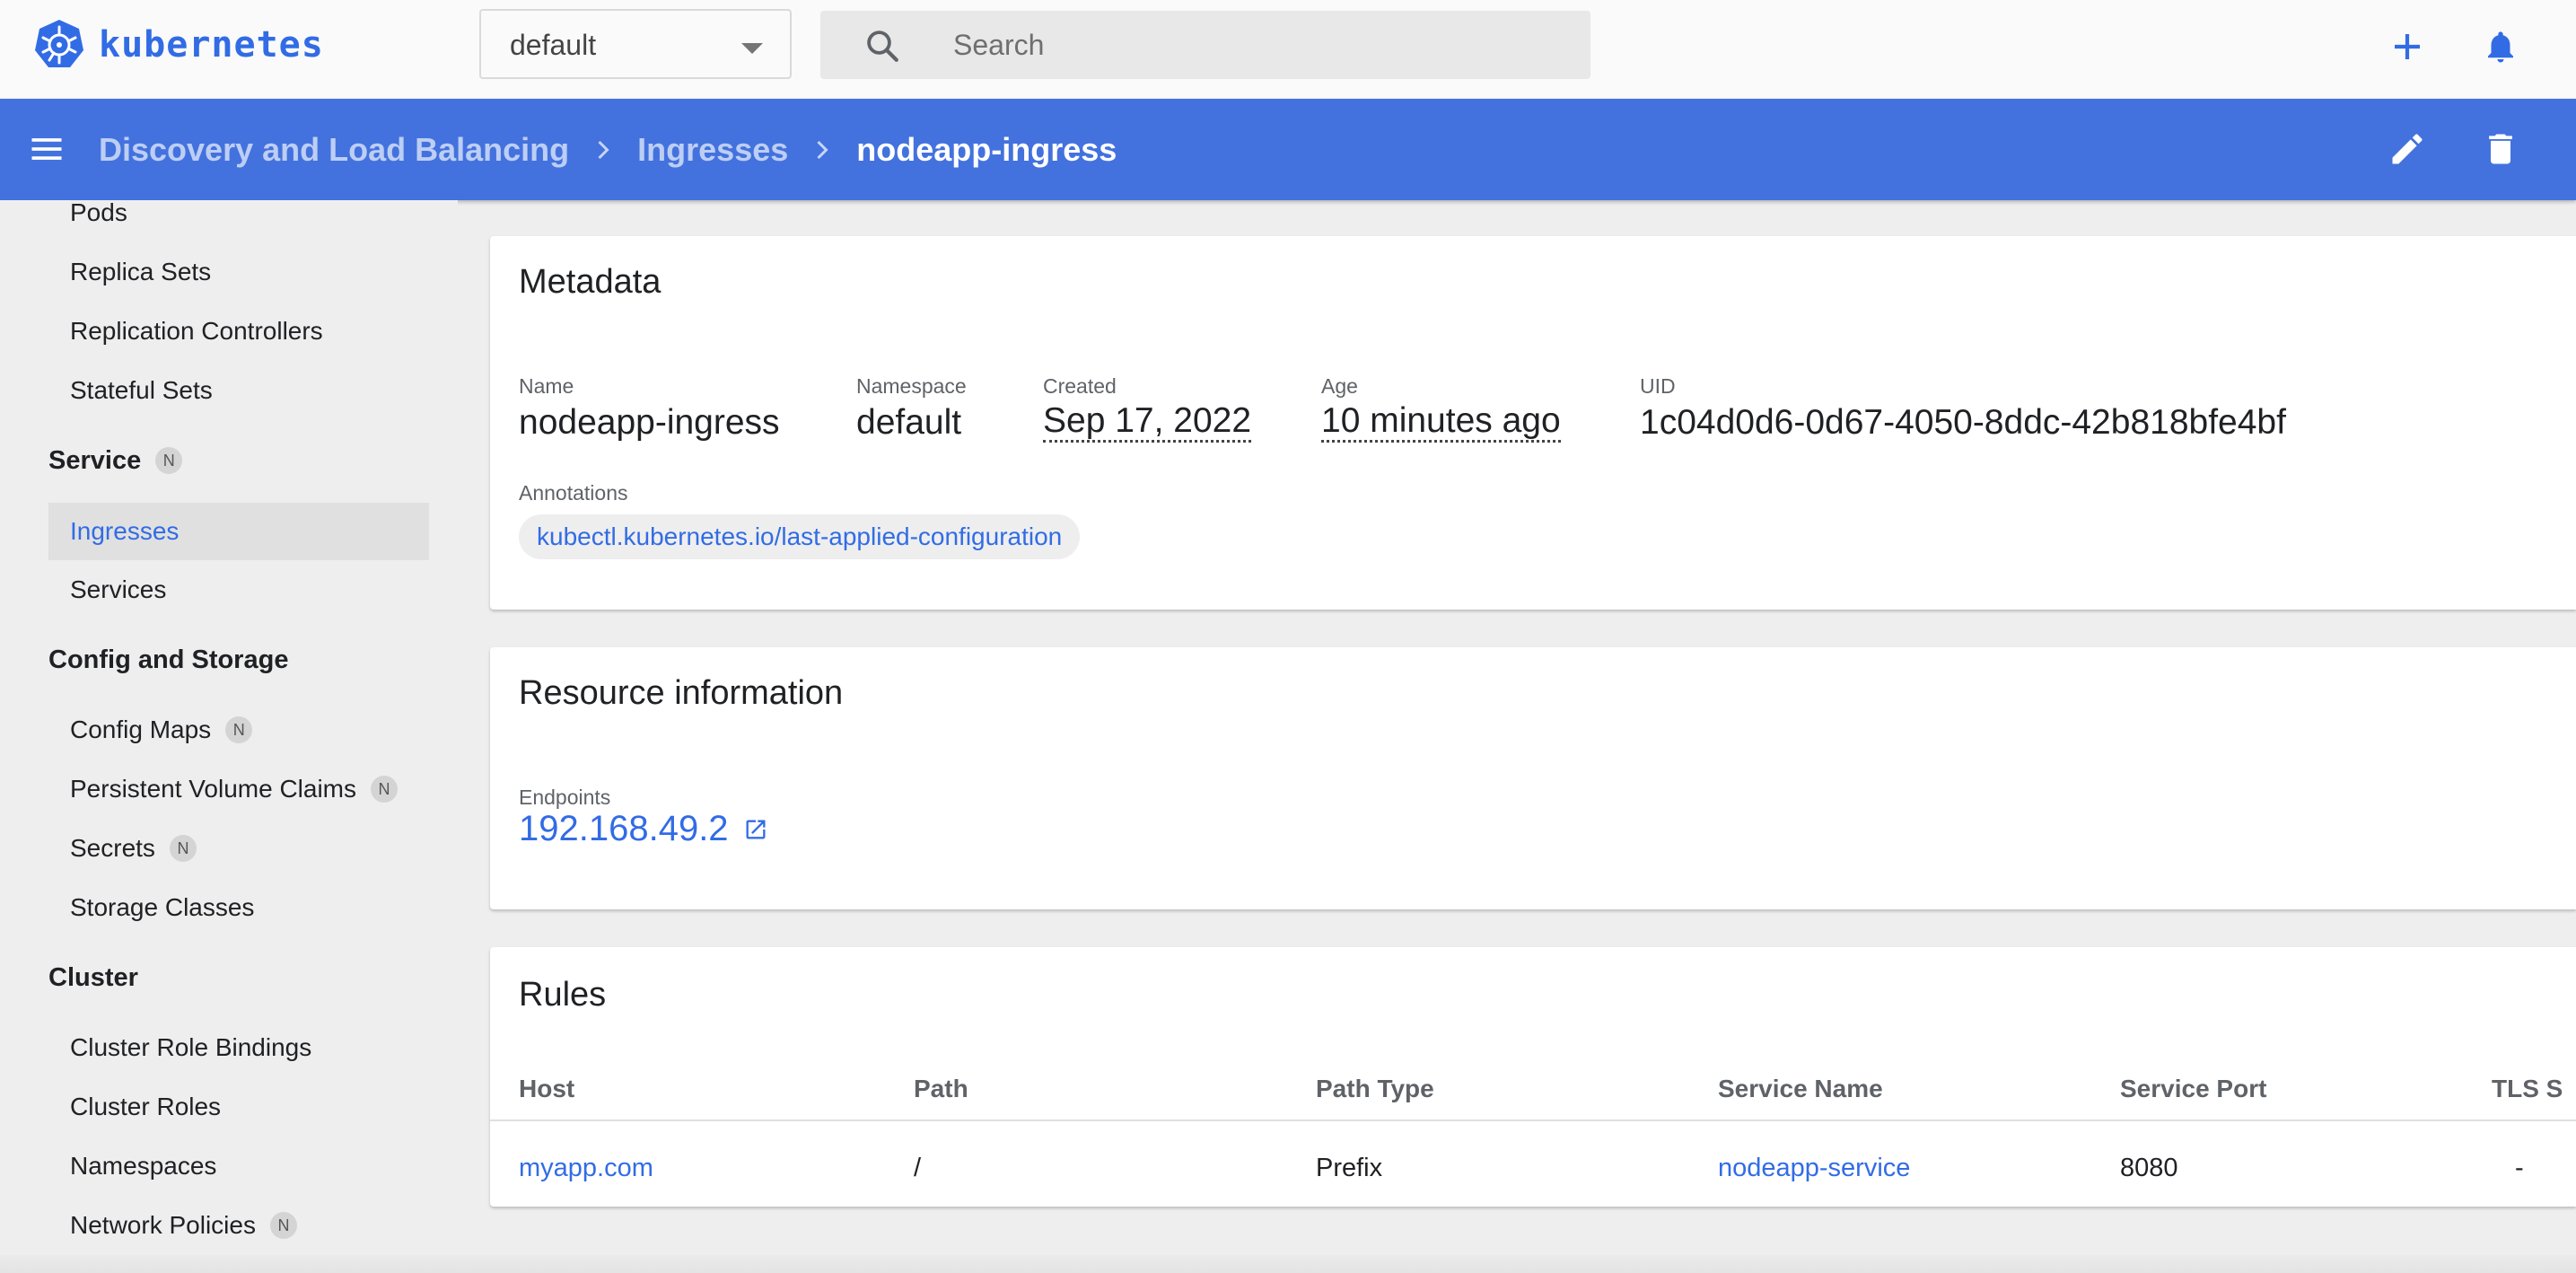  I want to click on sidebar-item-label: Secrets, so click(112, 848).